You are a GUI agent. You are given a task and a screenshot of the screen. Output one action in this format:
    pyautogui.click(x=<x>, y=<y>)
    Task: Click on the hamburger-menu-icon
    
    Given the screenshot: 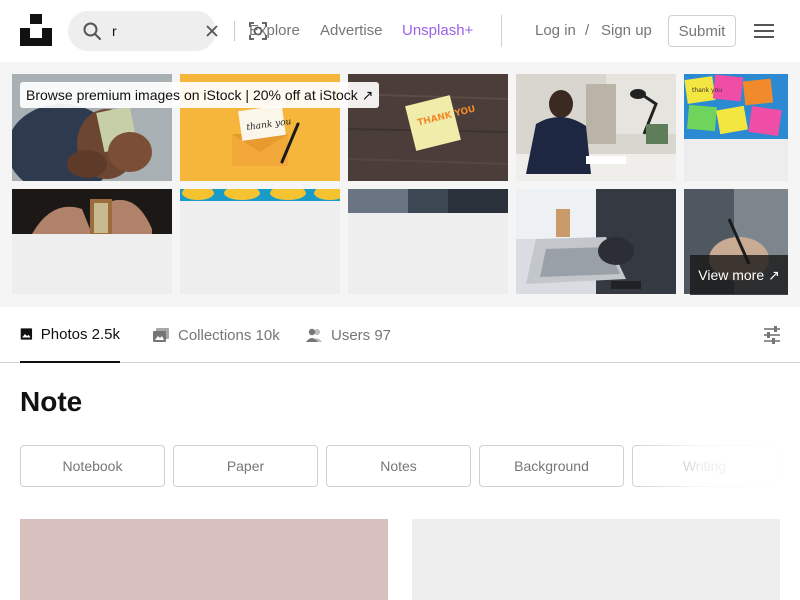 What is the action you would take?
    pyautogui.click(x=764, y=31)
    